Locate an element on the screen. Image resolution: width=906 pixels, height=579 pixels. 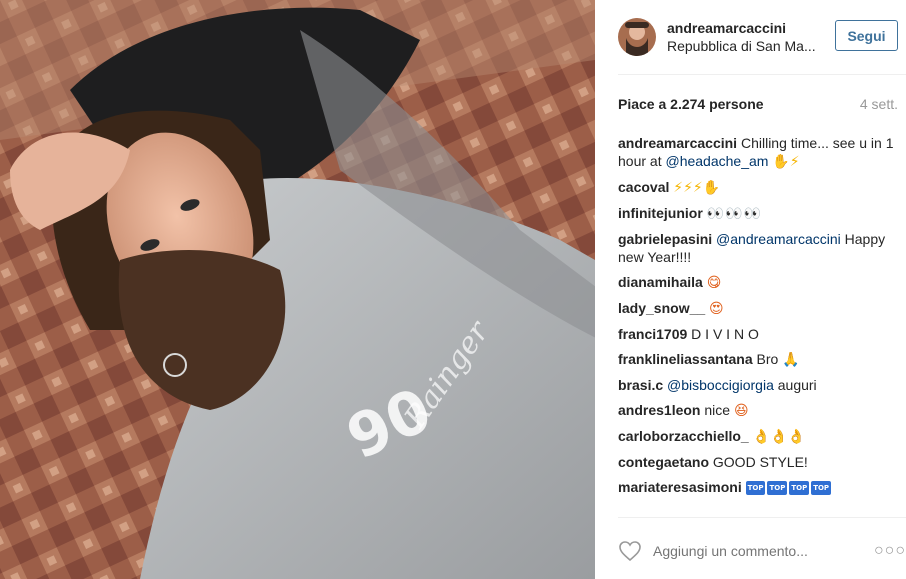
comment-item: mariateresasimoni TOP TOP TOP TOP is located at coordinates (758, 487).